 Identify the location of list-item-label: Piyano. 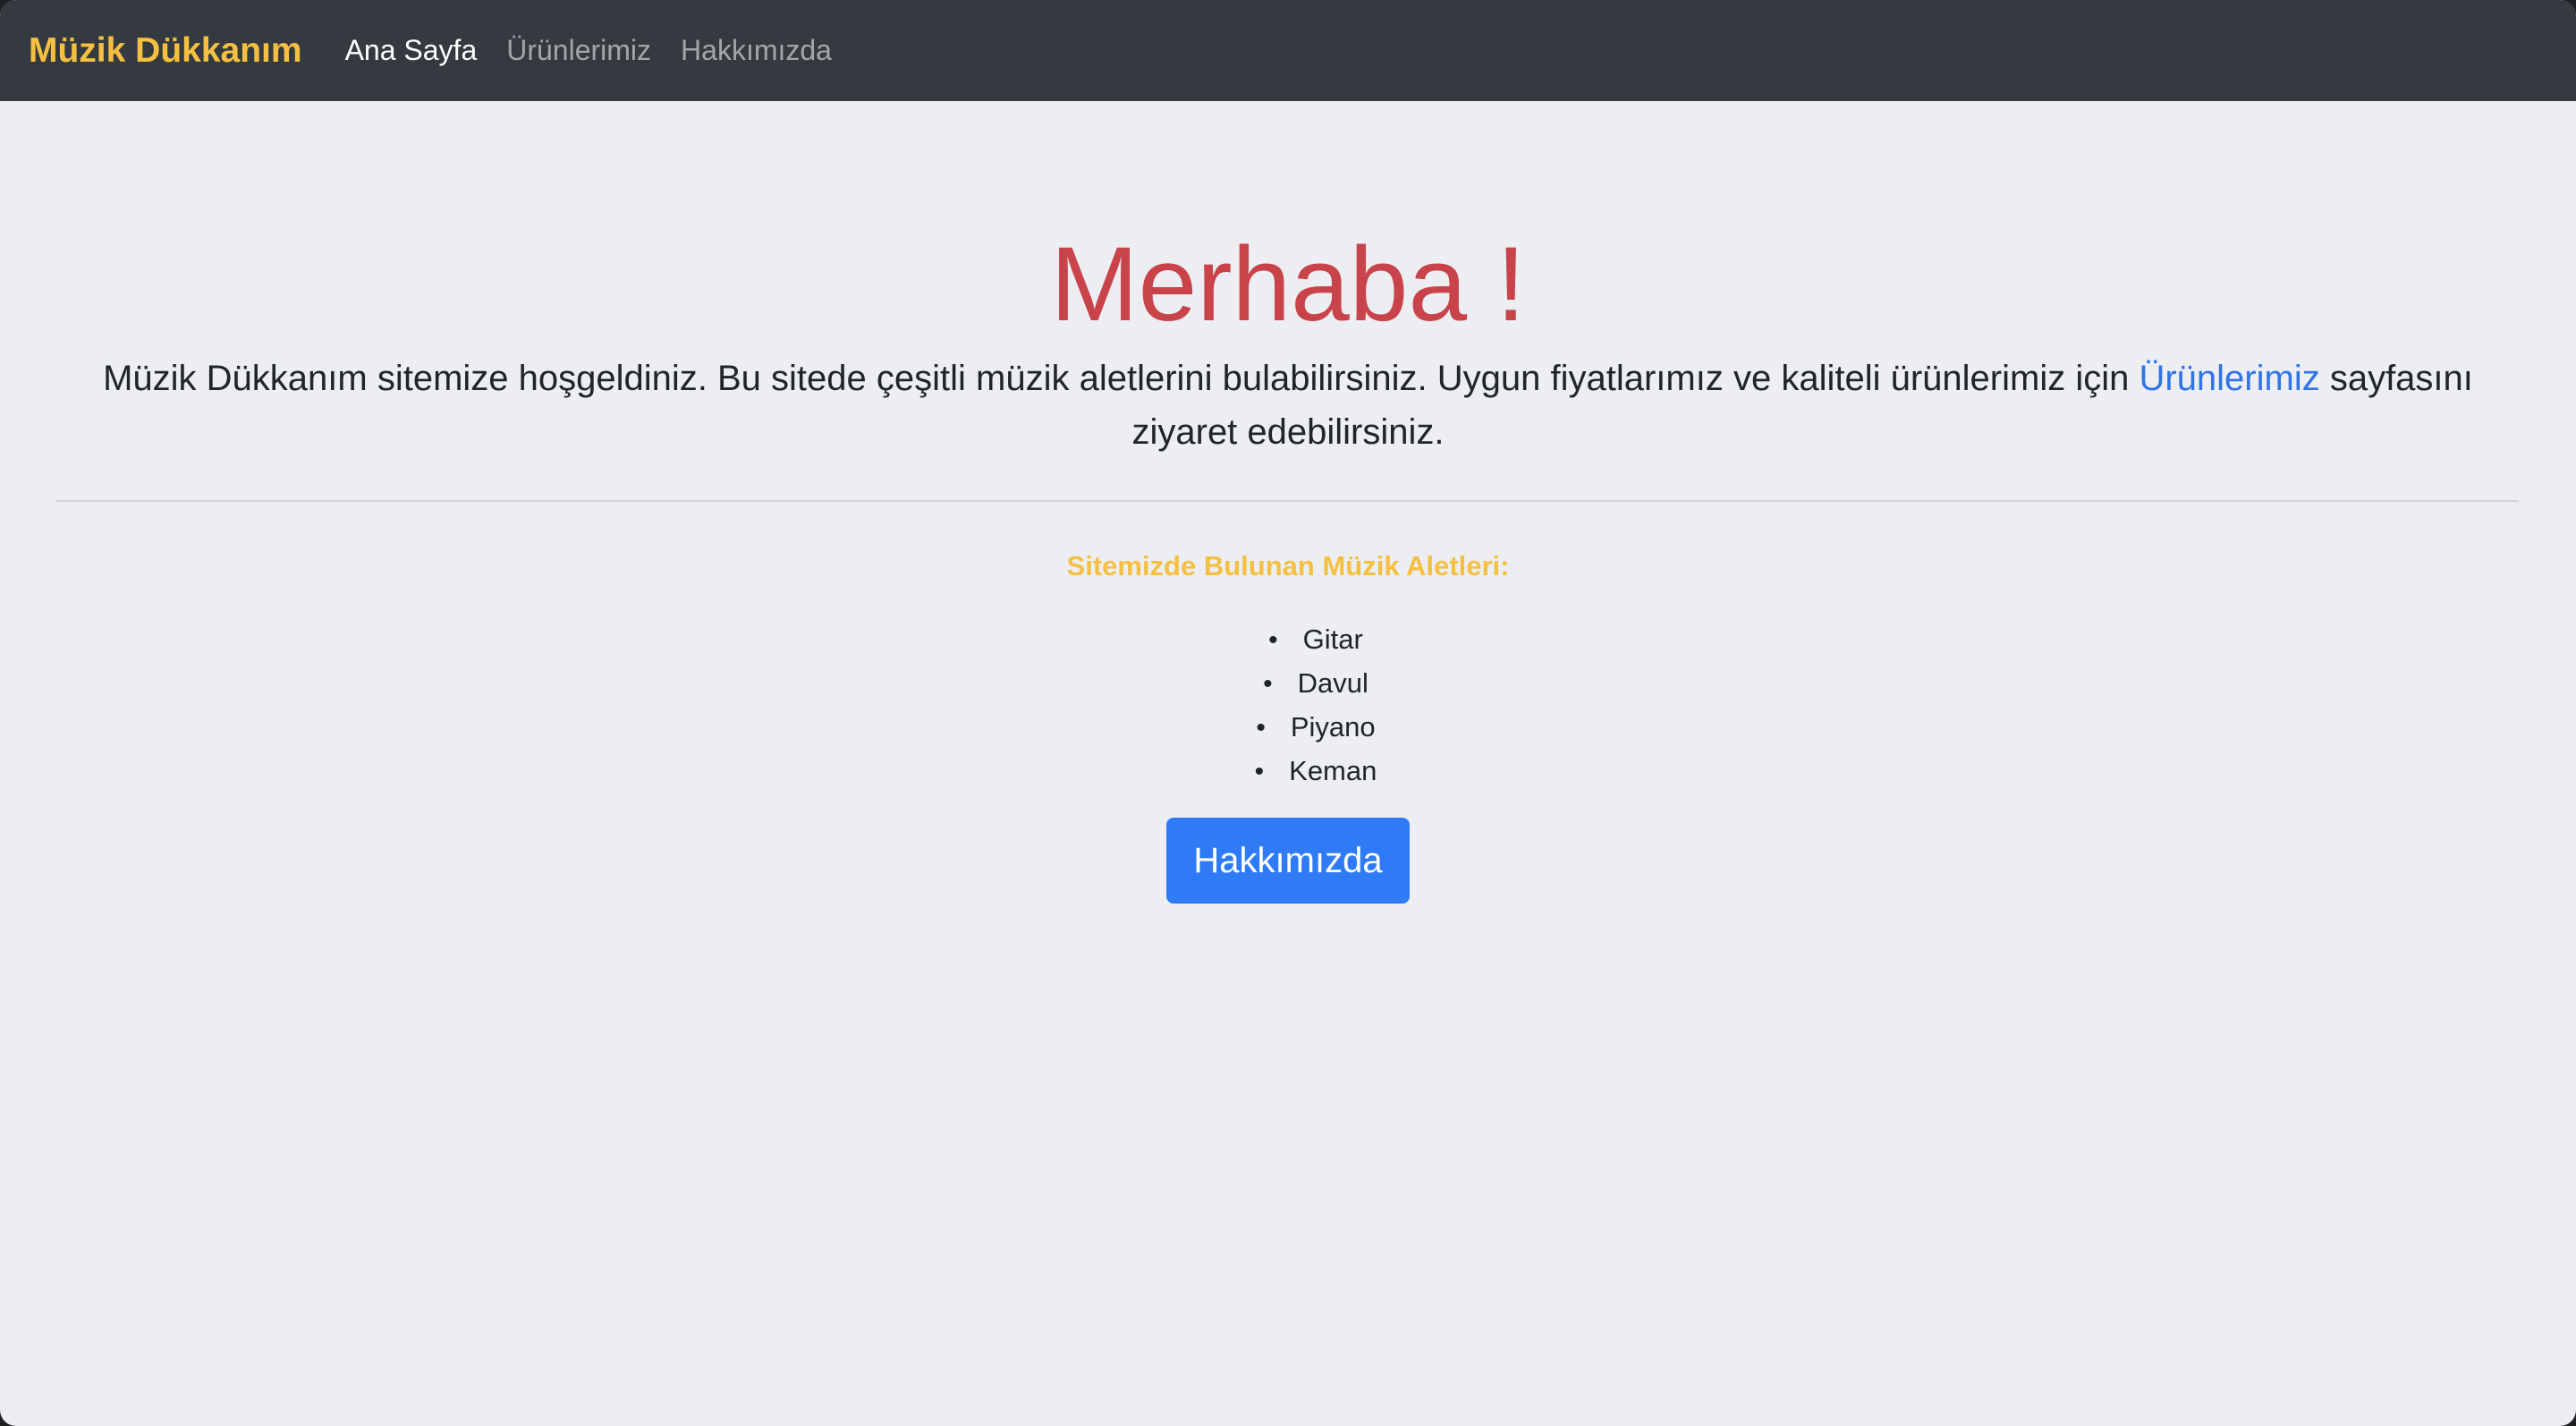
(1333, 727).